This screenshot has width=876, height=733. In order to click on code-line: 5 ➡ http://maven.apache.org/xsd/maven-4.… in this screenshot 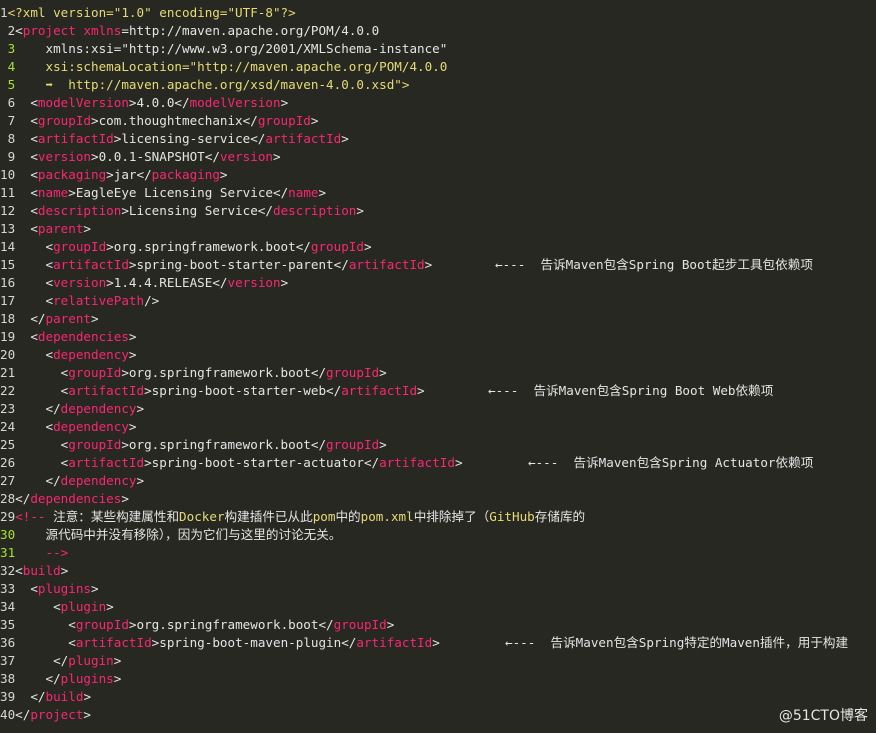, I will do `click(438, 85)`.